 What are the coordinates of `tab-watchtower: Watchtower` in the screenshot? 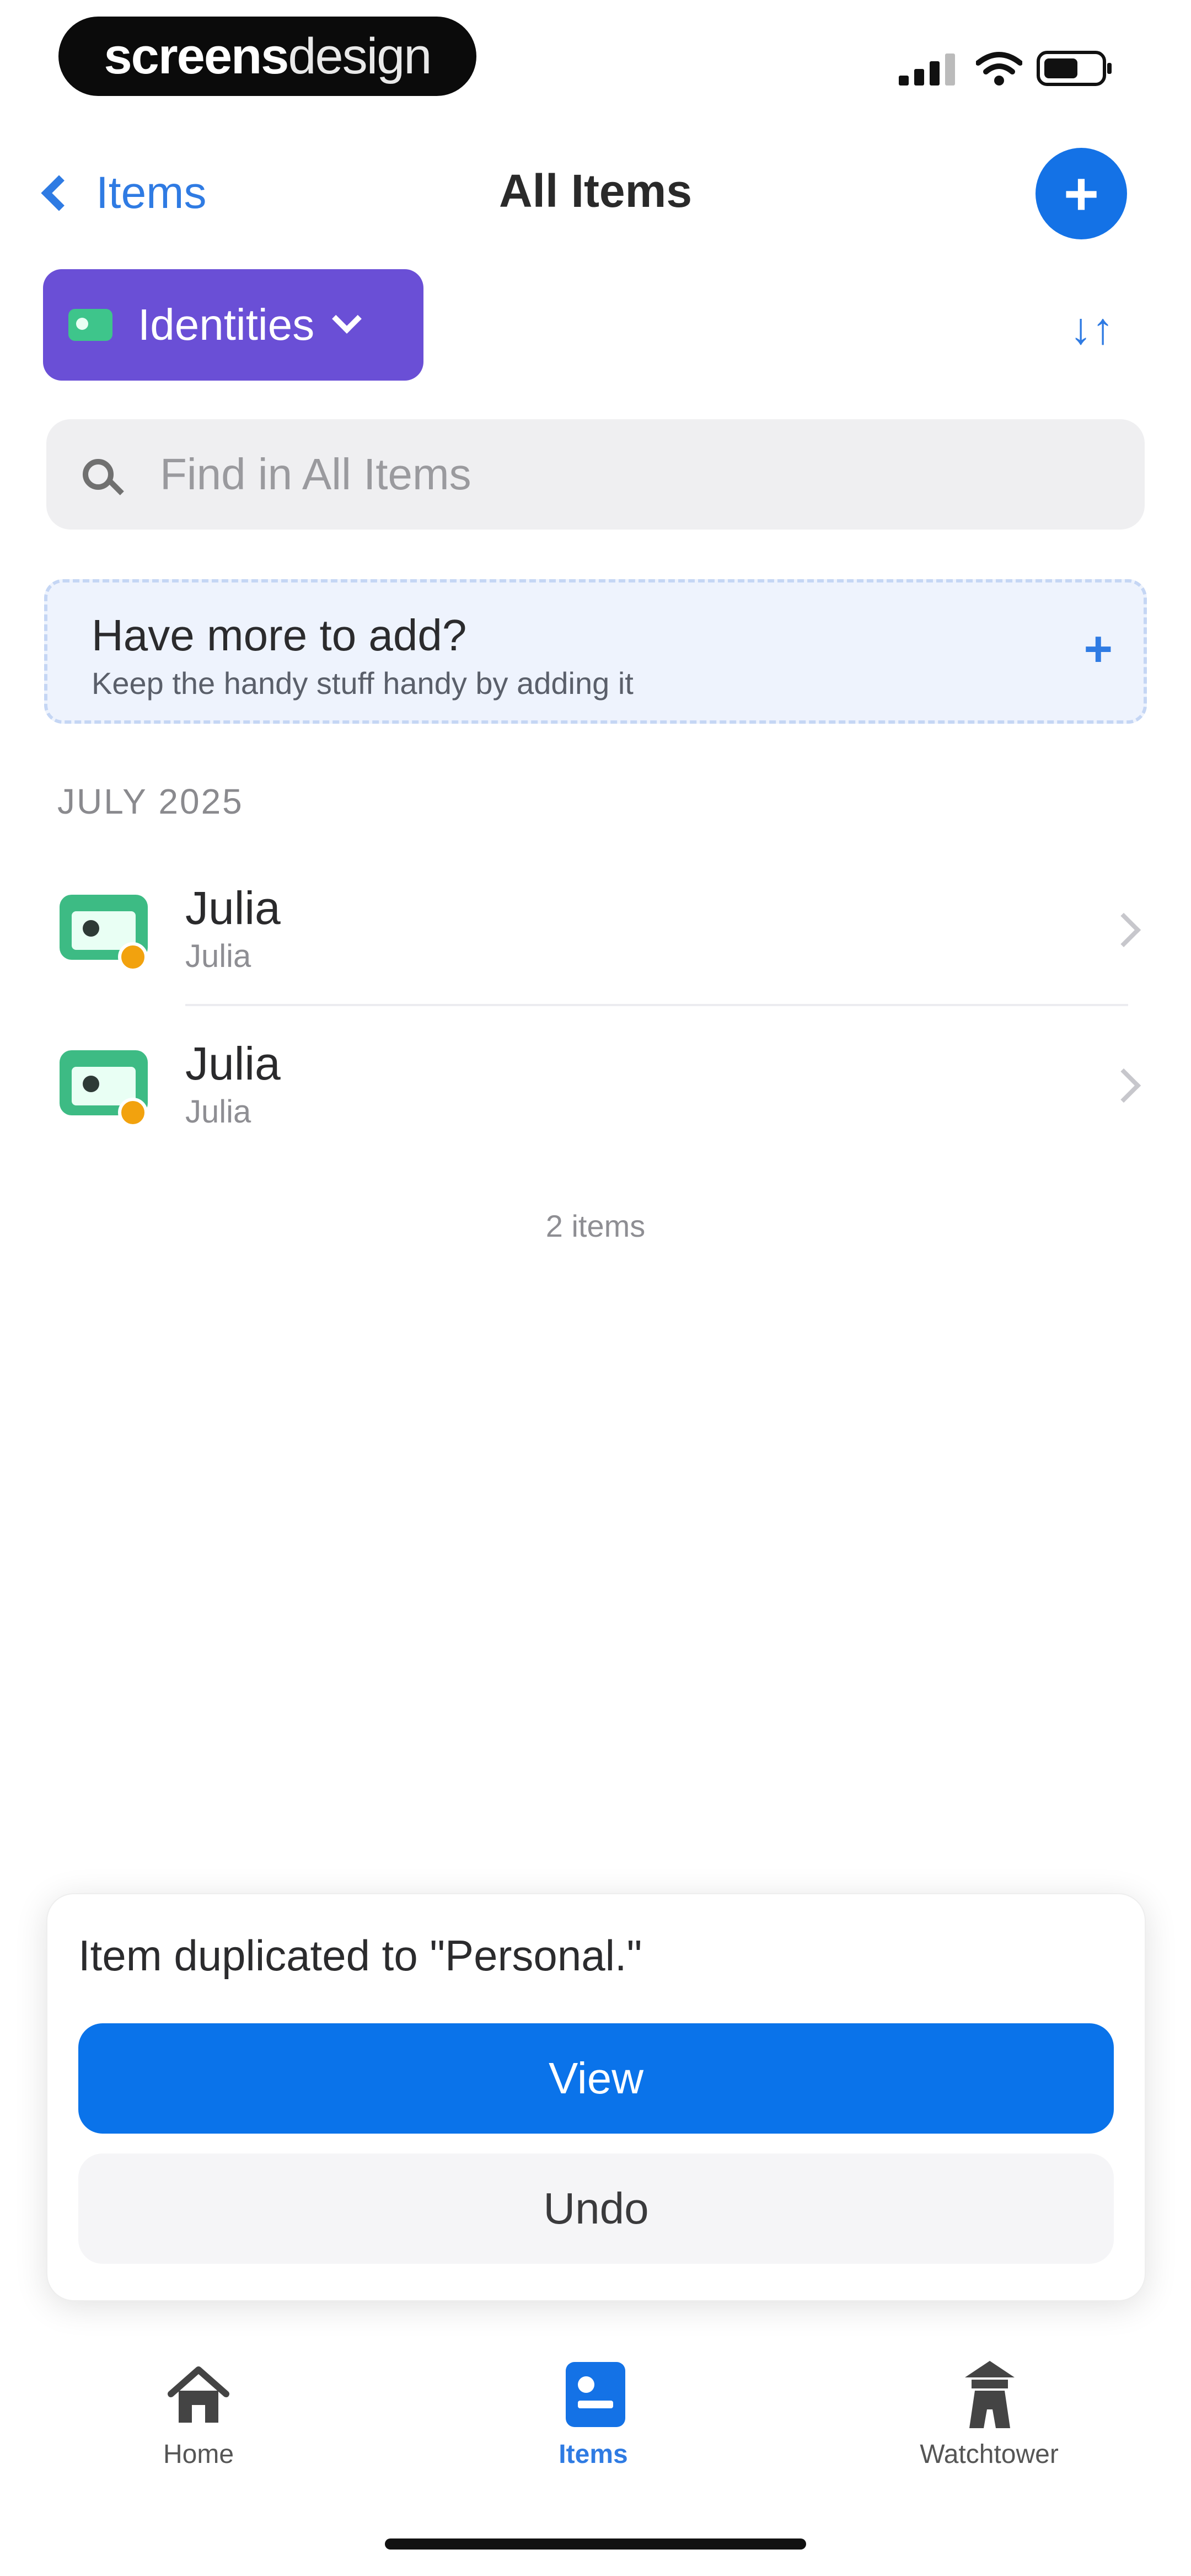 It's located at (989, 2414).